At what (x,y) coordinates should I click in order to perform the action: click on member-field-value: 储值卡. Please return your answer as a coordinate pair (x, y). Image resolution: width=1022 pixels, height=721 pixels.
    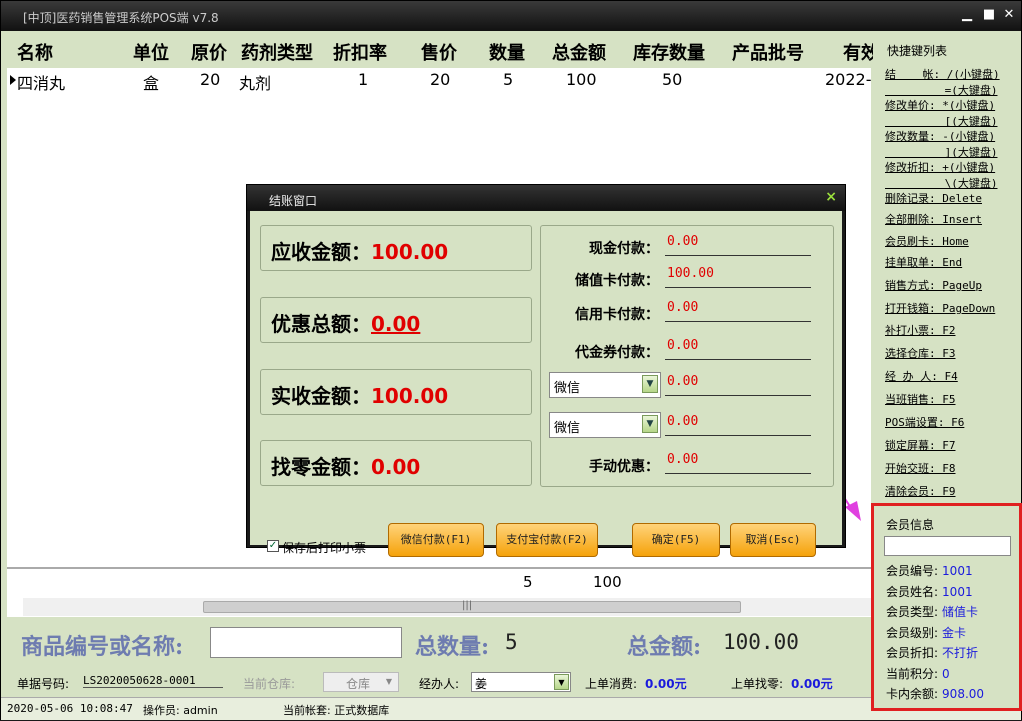
    Looking at the image, I should click on (960, 612).